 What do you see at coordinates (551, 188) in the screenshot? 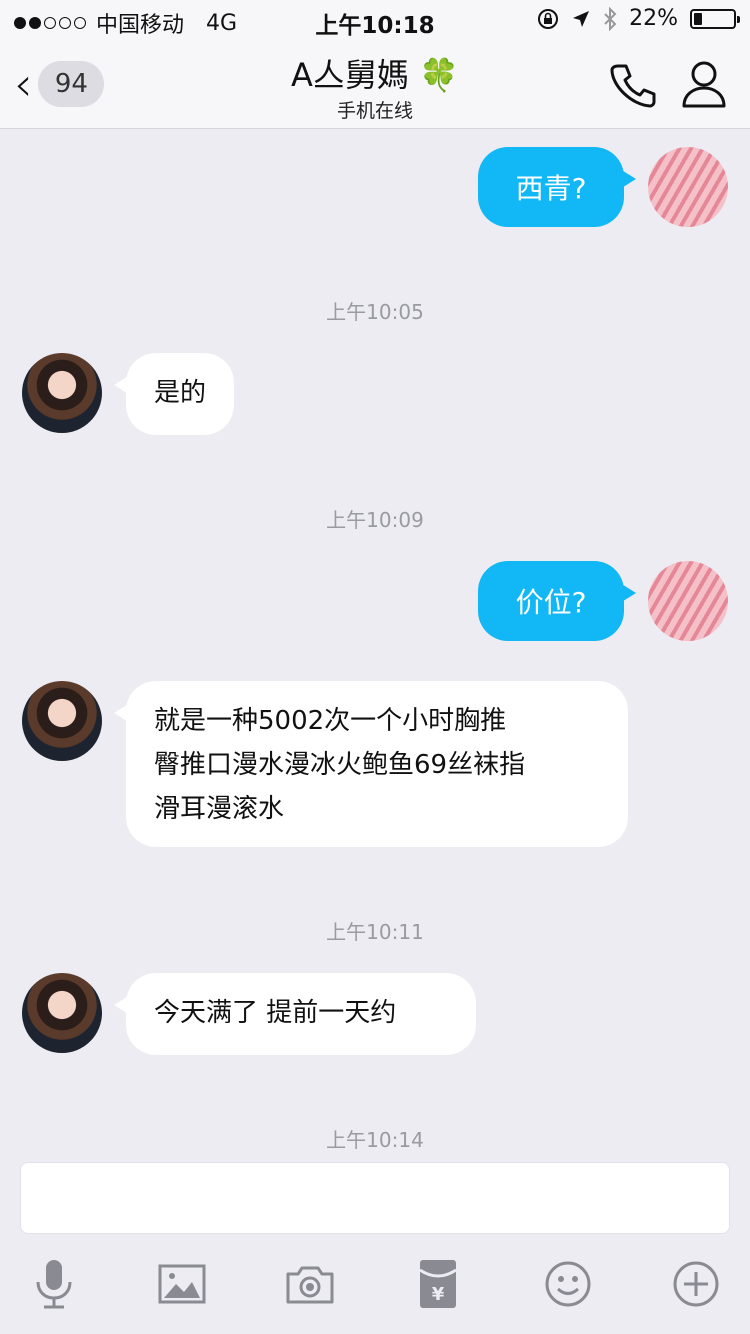
I see `message-text: 西青?` at bounding box center [551, 188].